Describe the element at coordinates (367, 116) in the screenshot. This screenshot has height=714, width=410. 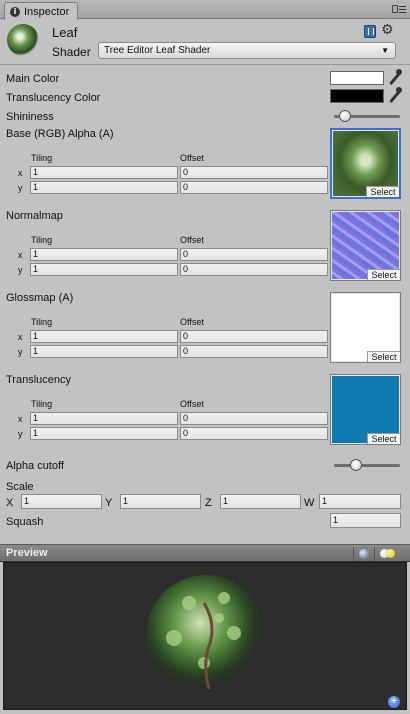
I see `shininess-slider` at that location.